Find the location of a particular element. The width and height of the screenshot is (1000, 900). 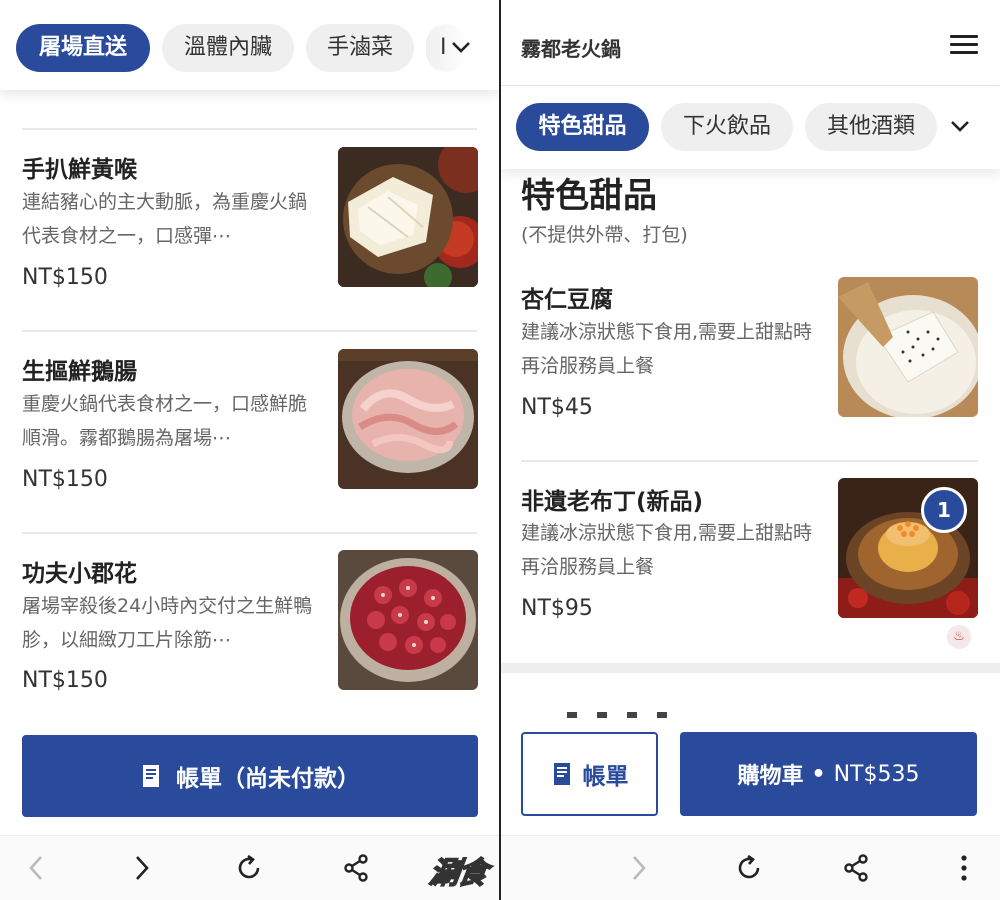

item-name: 非遺老布丁(新品) is located at coordinates (612, 502).